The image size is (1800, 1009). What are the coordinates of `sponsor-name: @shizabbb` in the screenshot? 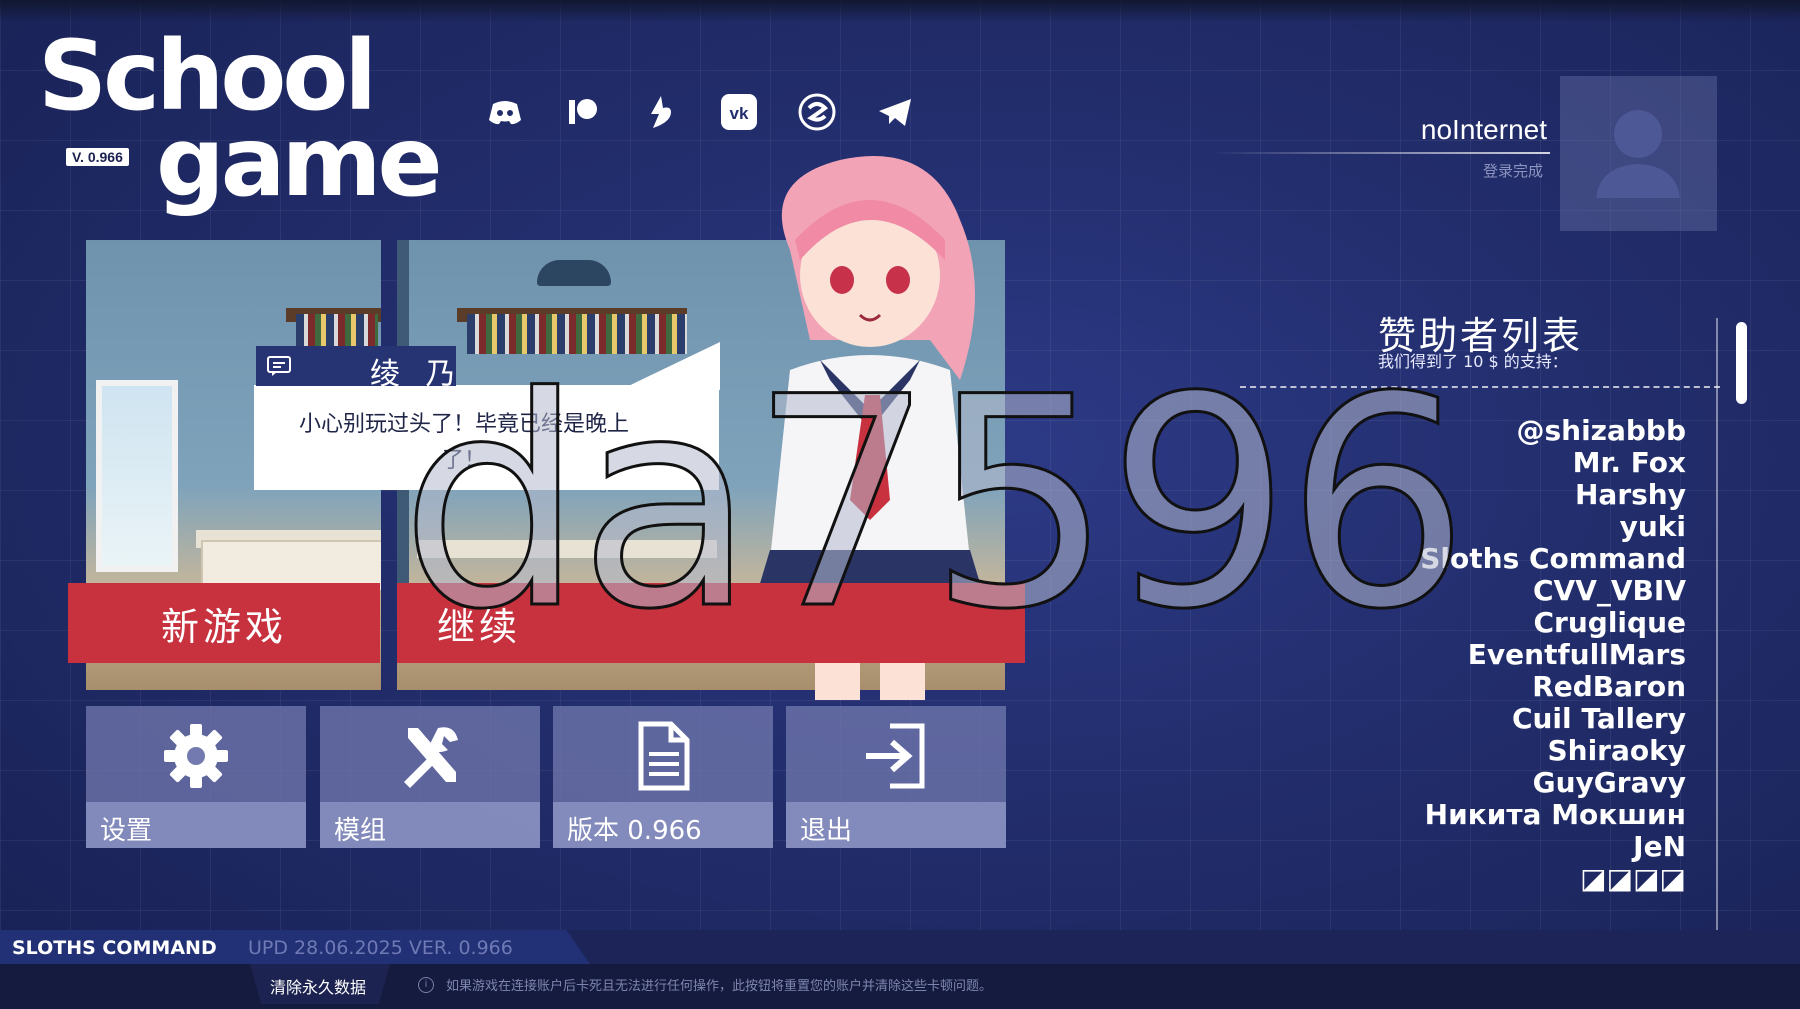 It's located at (1601, 430).